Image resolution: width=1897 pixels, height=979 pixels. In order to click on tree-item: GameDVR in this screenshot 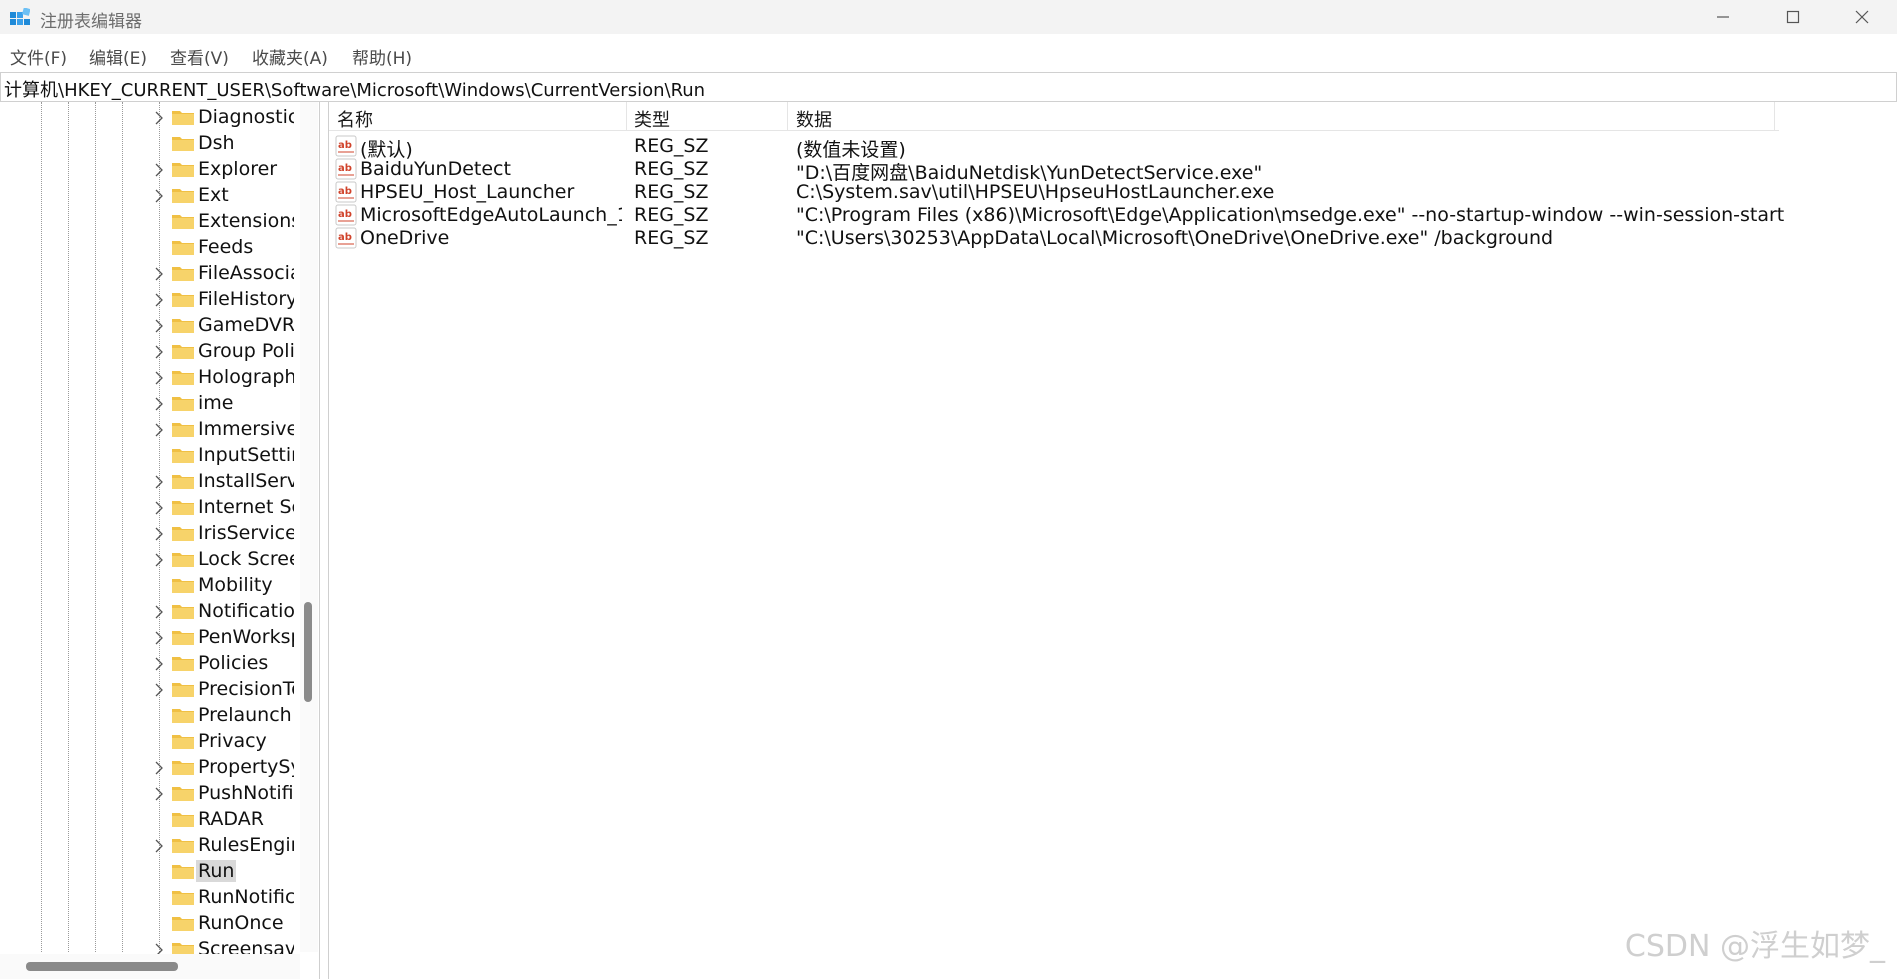, I will do `click(150, 325)`.